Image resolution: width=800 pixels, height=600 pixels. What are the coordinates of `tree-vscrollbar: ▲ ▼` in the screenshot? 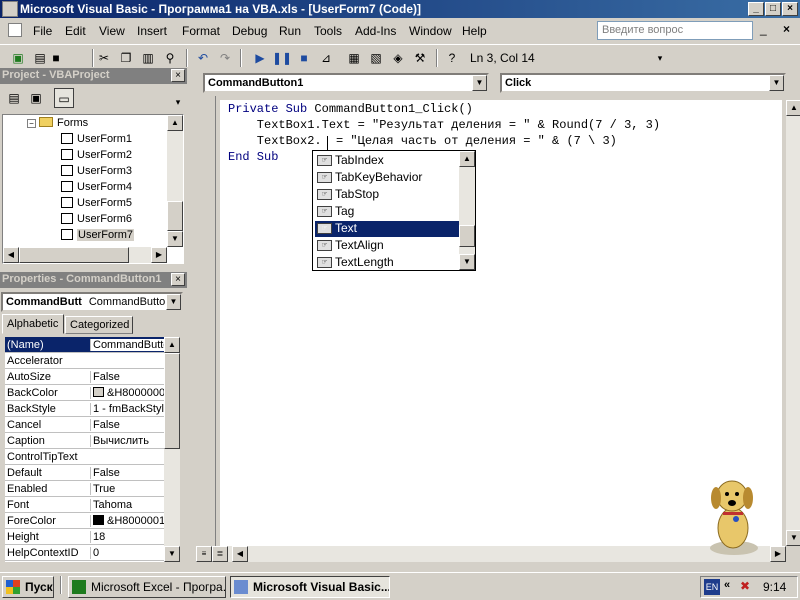 It's located at (175, 181).